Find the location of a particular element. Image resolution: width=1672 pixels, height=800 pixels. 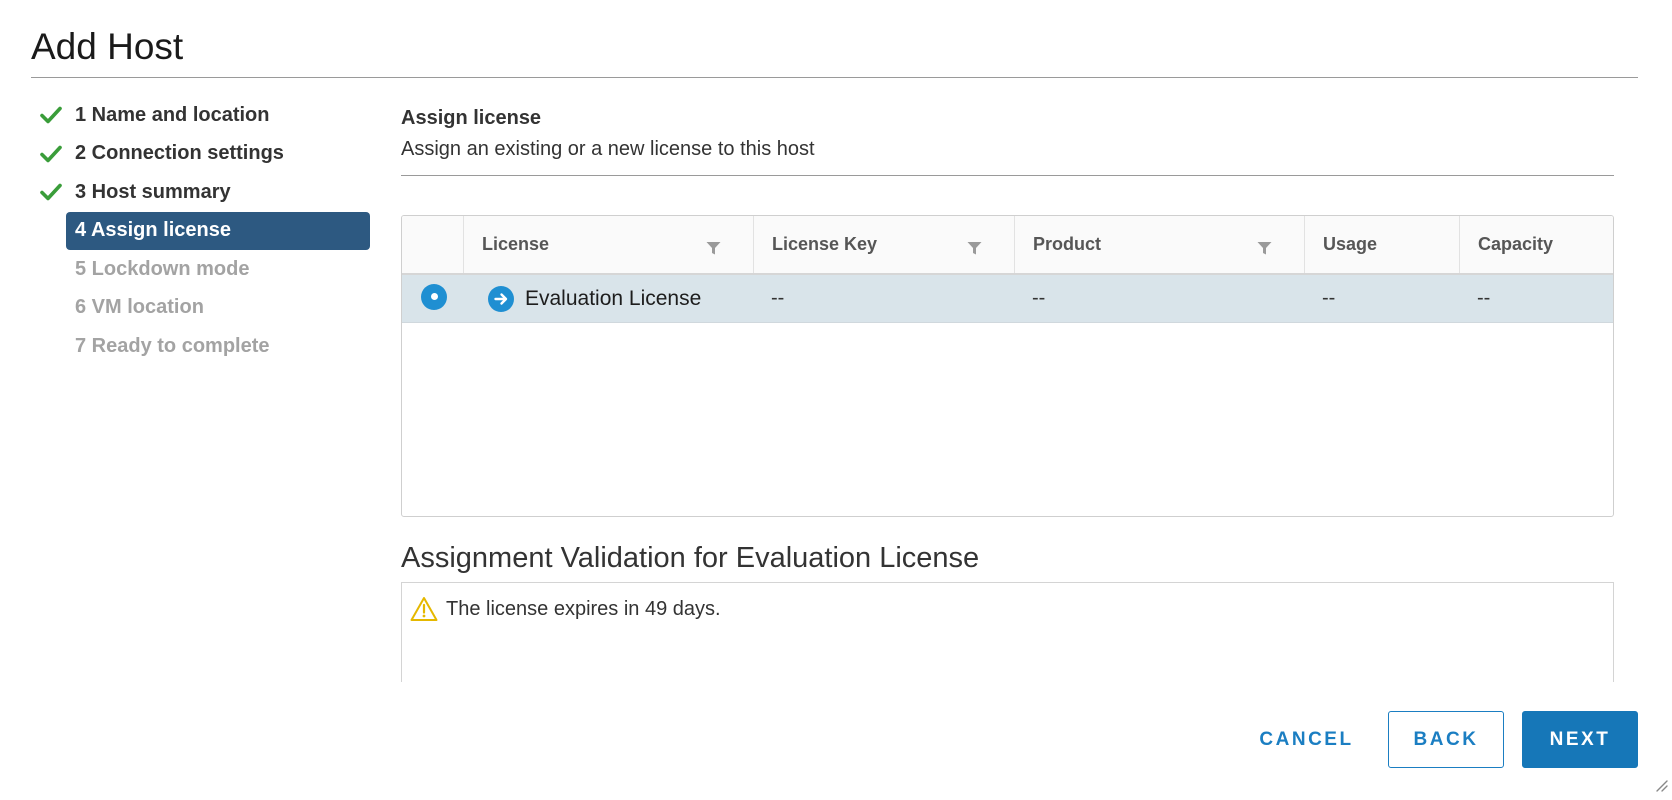

warning-icon is located at coordinates (424, 611).